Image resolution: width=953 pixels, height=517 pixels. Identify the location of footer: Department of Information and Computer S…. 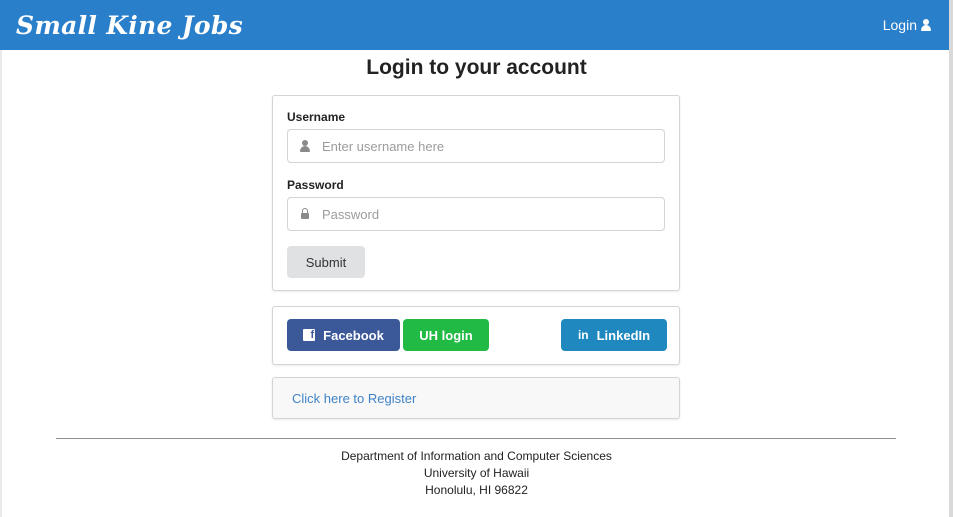
(476, 473).